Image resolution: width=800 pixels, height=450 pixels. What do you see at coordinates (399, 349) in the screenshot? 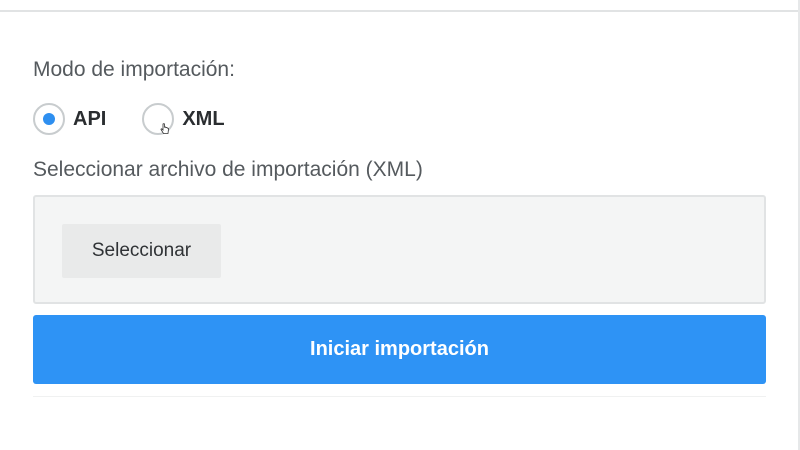
I see `start-import-button: Iniciar importación` at bounding box center [399, 349].